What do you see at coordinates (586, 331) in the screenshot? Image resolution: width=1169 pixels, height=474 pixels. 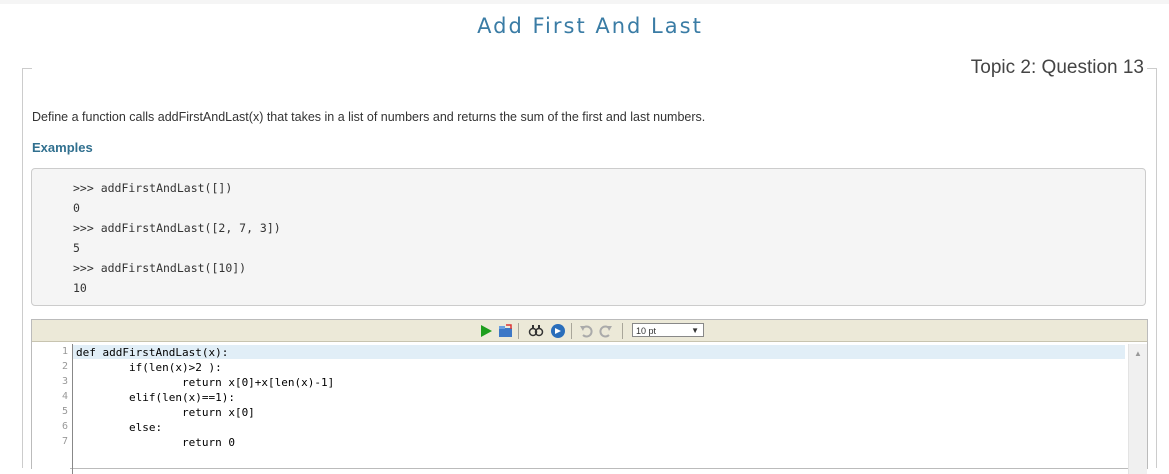 I see `undo-icon` at bounding box center [586, 331].